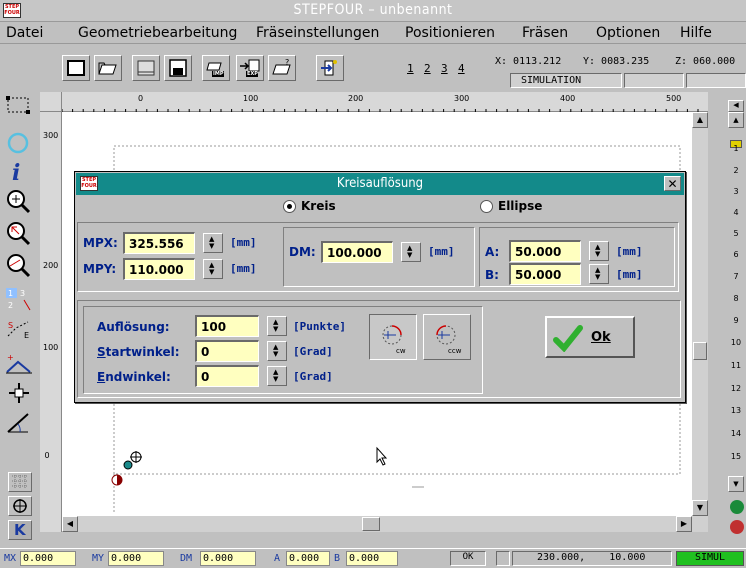 The height and width of the screenshot is (568, 746). Describe the element at coordinates (736, 365) in the screenshot. I see `layer-11: 11` at that location.